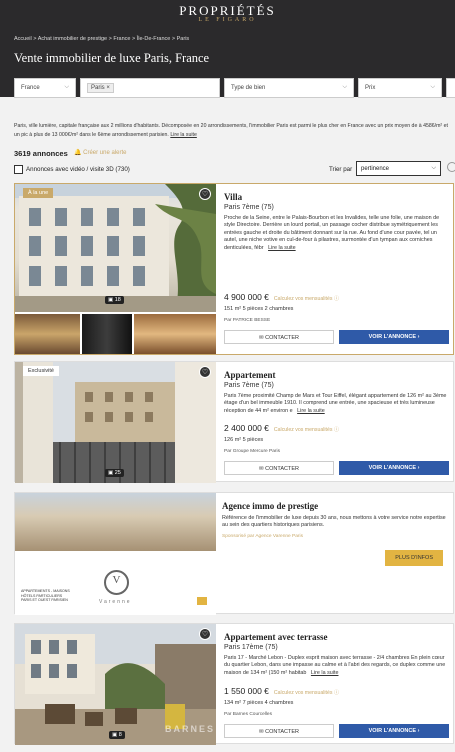 The image size is (455, 752). I want to click on villa-facade-image, so click(115, 248).